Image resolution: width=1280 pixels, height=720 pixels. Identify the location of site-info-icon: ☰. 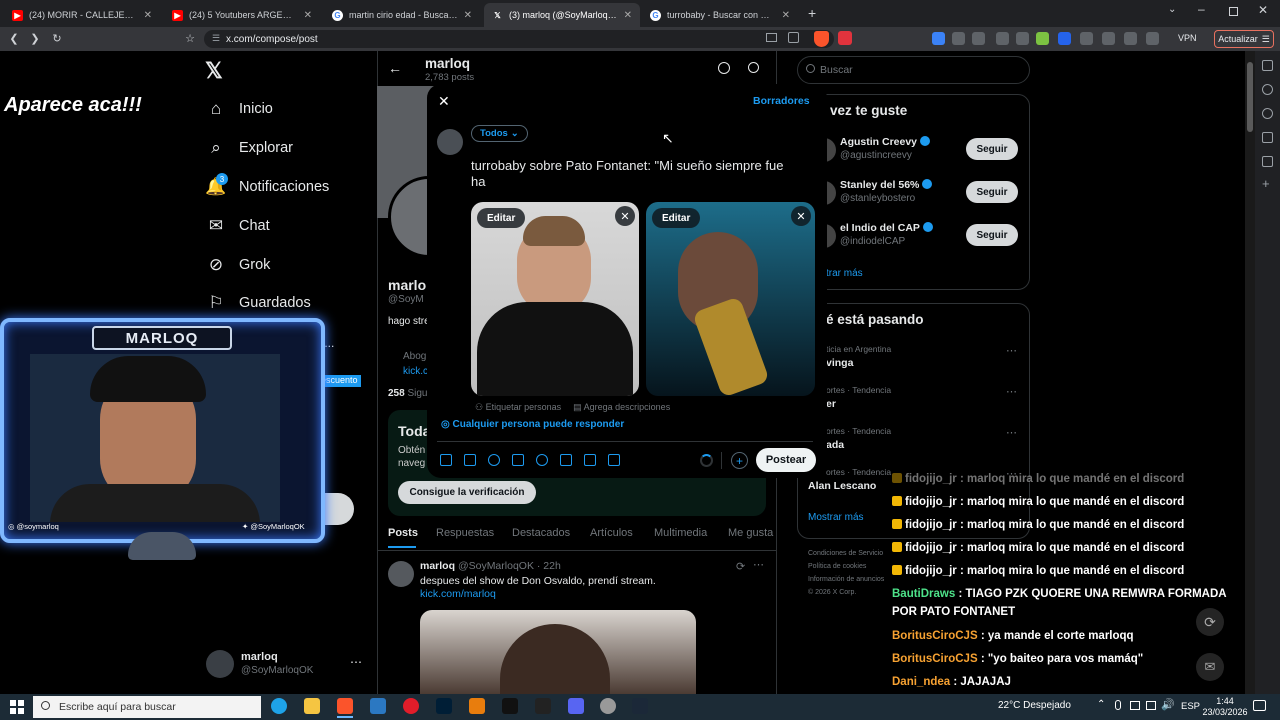
(216, 38).